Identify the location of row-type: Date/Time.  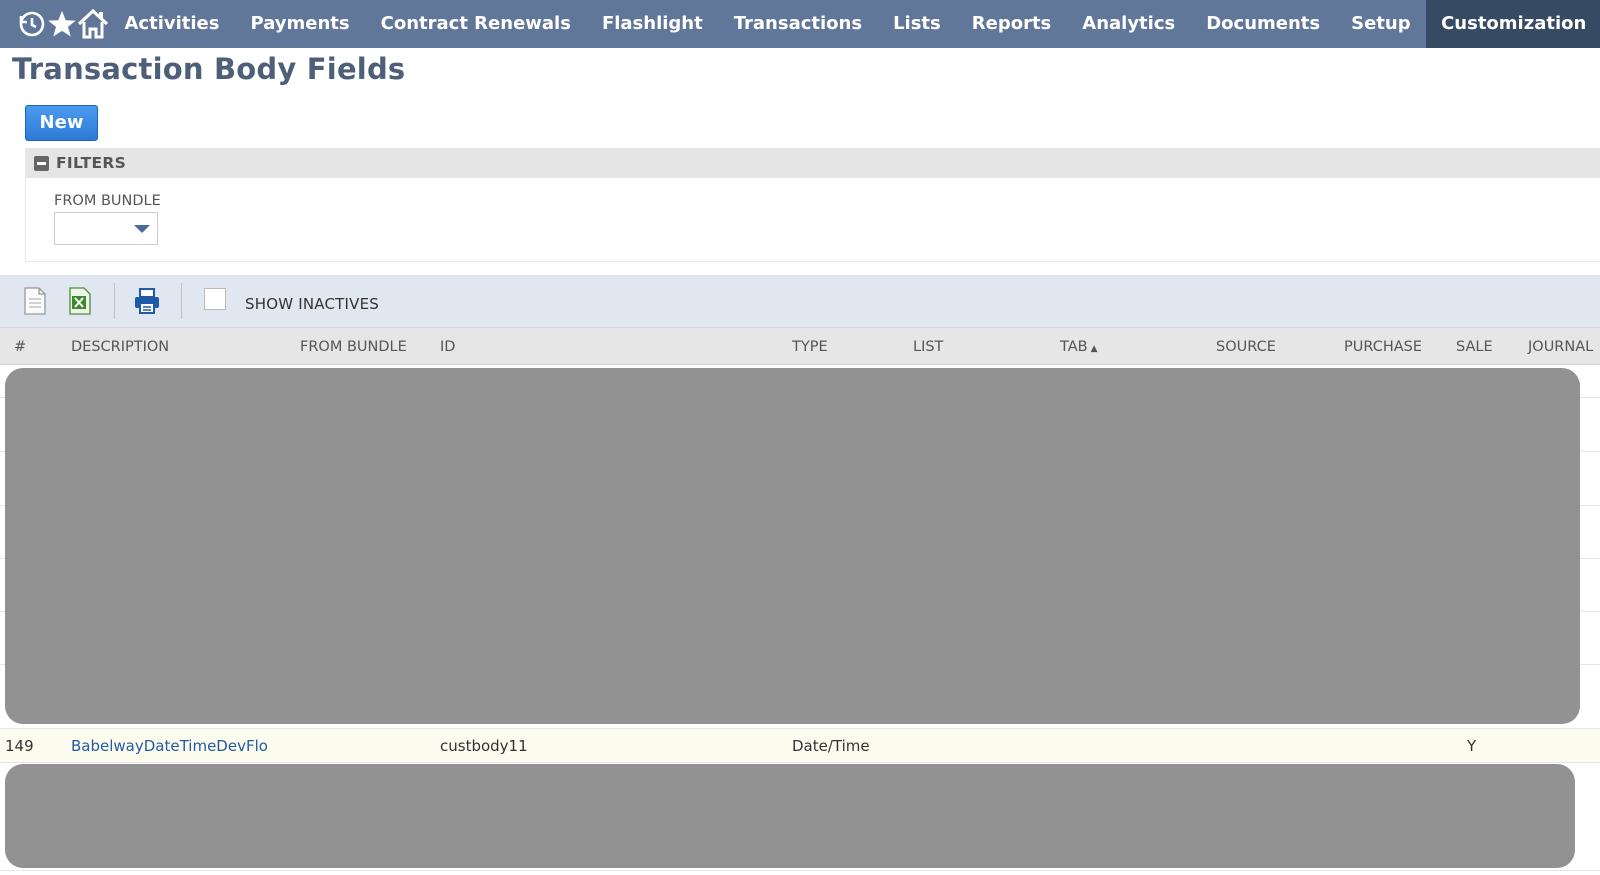
(831, 746).